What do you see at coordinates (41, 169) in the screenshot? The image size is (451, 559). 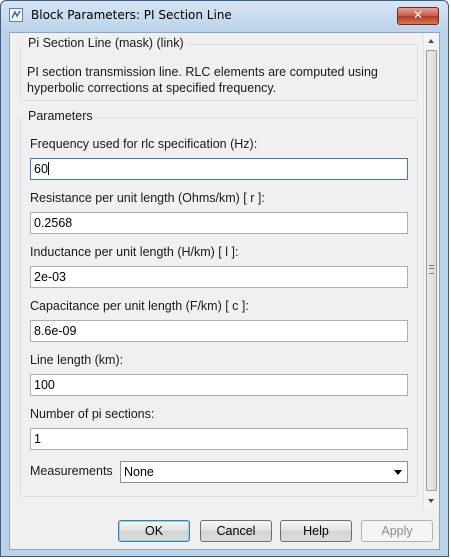 I see `frequency-value: 60` at bounding box center [41, 169].